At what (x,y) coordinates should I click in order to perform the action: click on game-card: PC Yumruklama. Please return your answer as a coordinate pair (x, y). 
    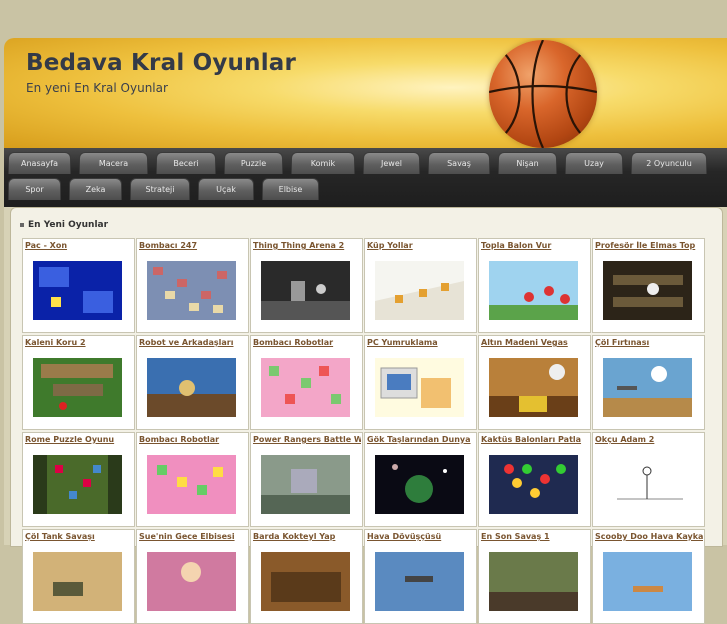
    Looking at the image, I should click on (420, 382).